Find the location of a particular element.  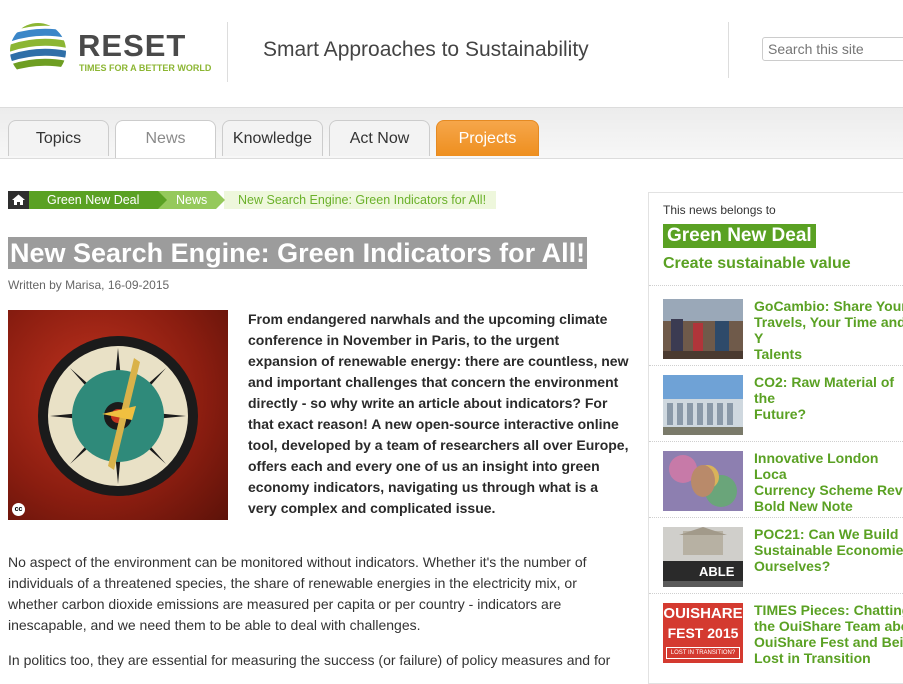

compass-rose-icon is located at coordinates (118, 416).